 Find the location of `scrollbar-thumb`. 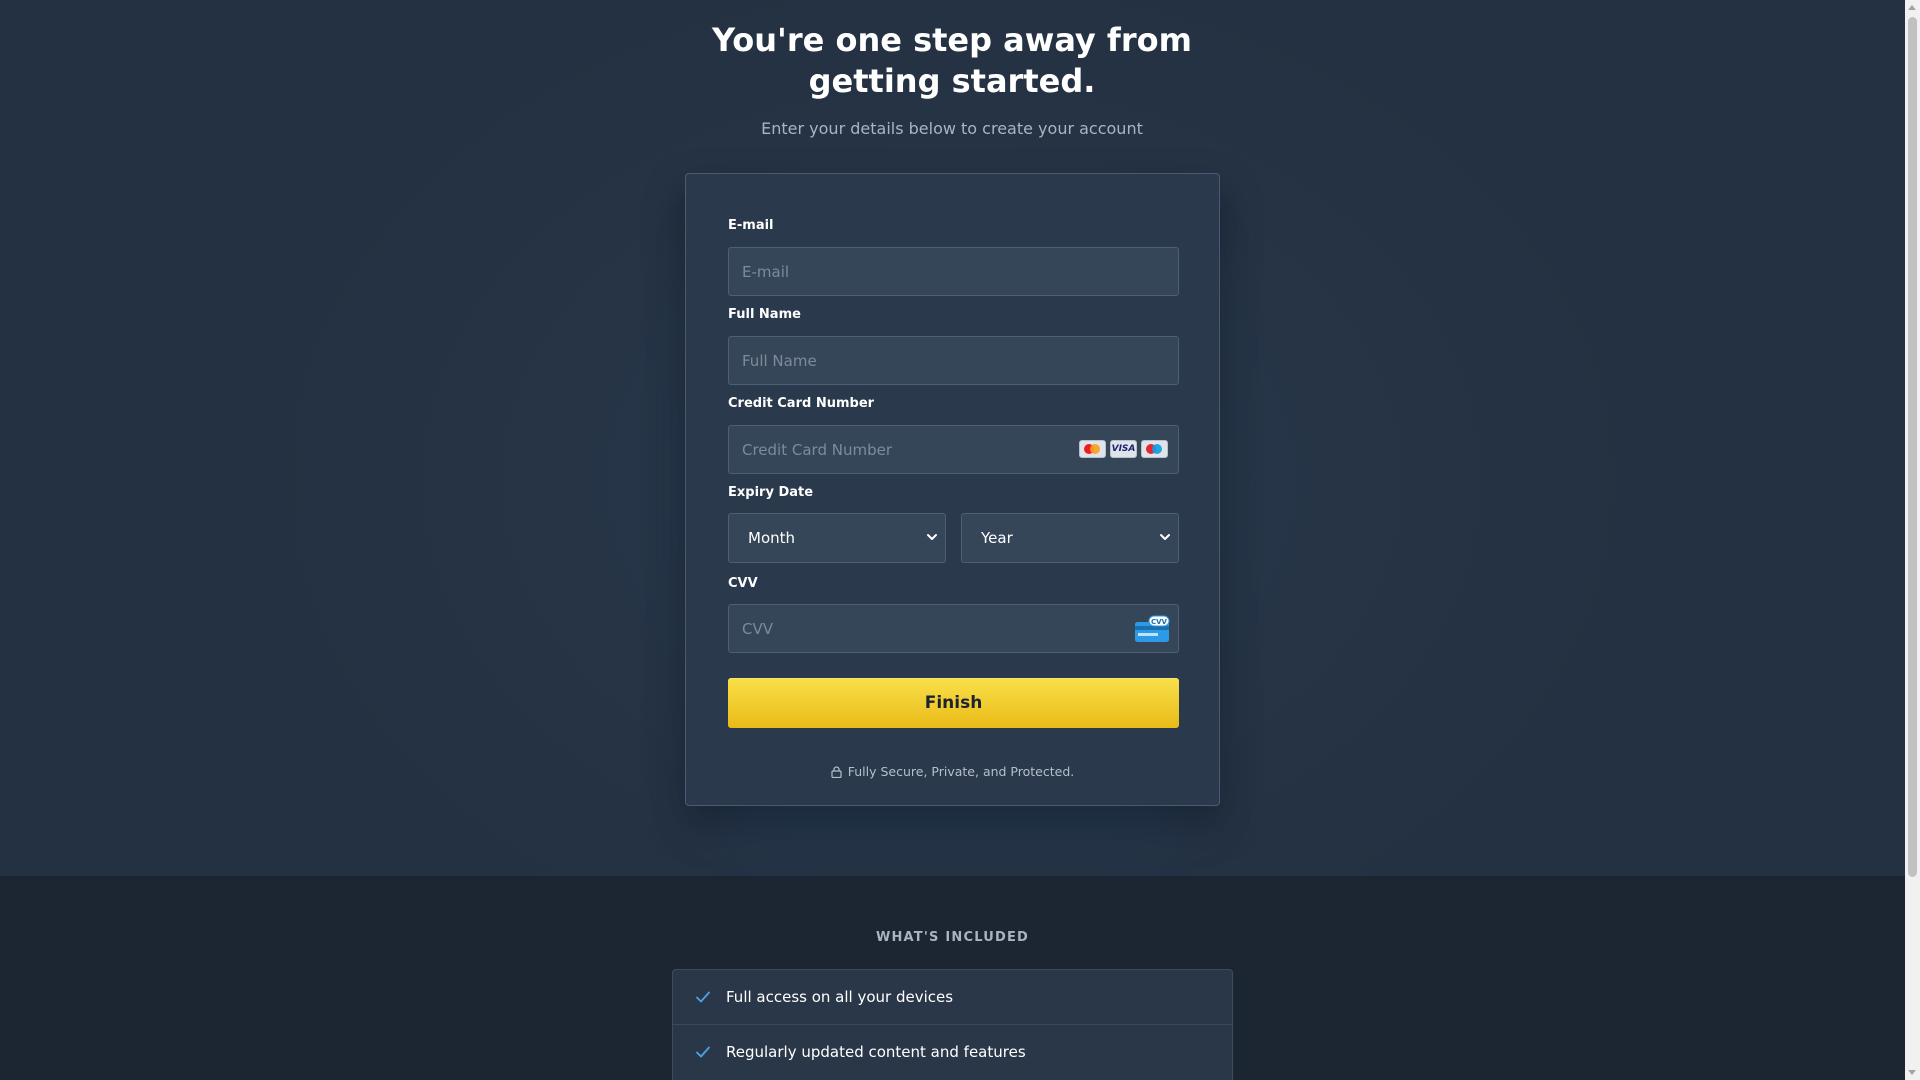

scrollbar-thumb is located at coordinates (1912, 447).